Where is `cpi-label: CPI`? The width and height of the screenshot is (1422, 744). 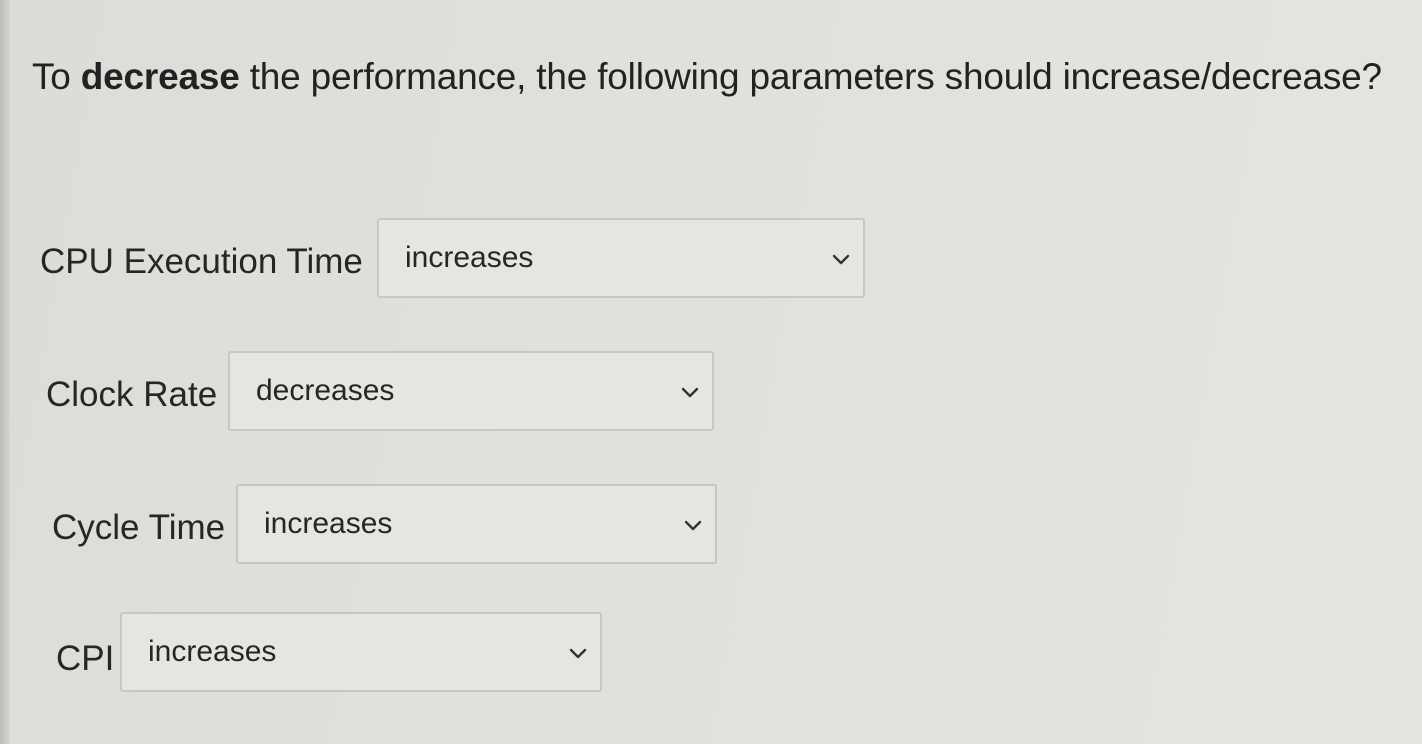 cpi-label: CPI is located at coordinates (85, 658).